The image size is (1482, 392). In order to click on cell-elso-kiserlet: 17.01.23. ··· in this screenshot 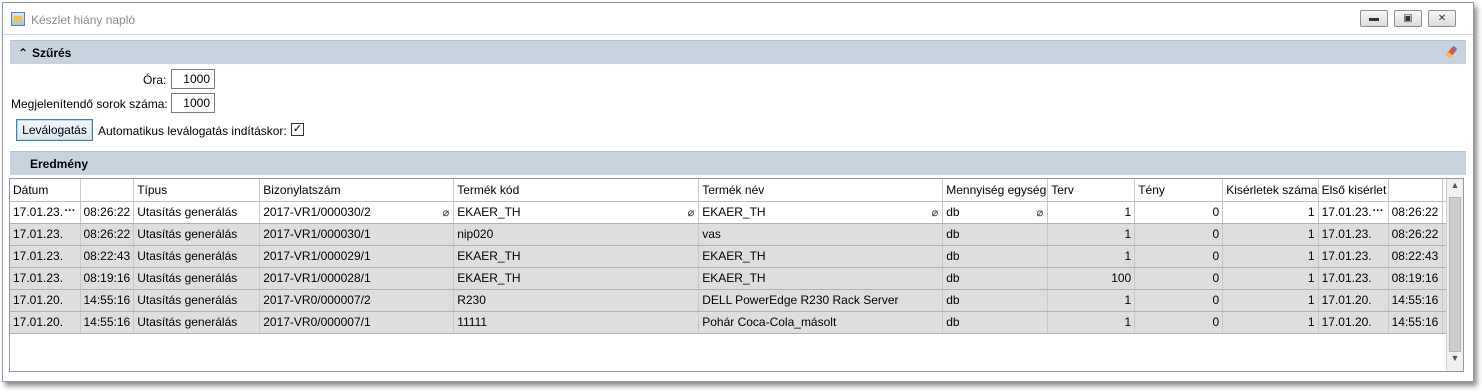, I will do `click(1353, 212)`.